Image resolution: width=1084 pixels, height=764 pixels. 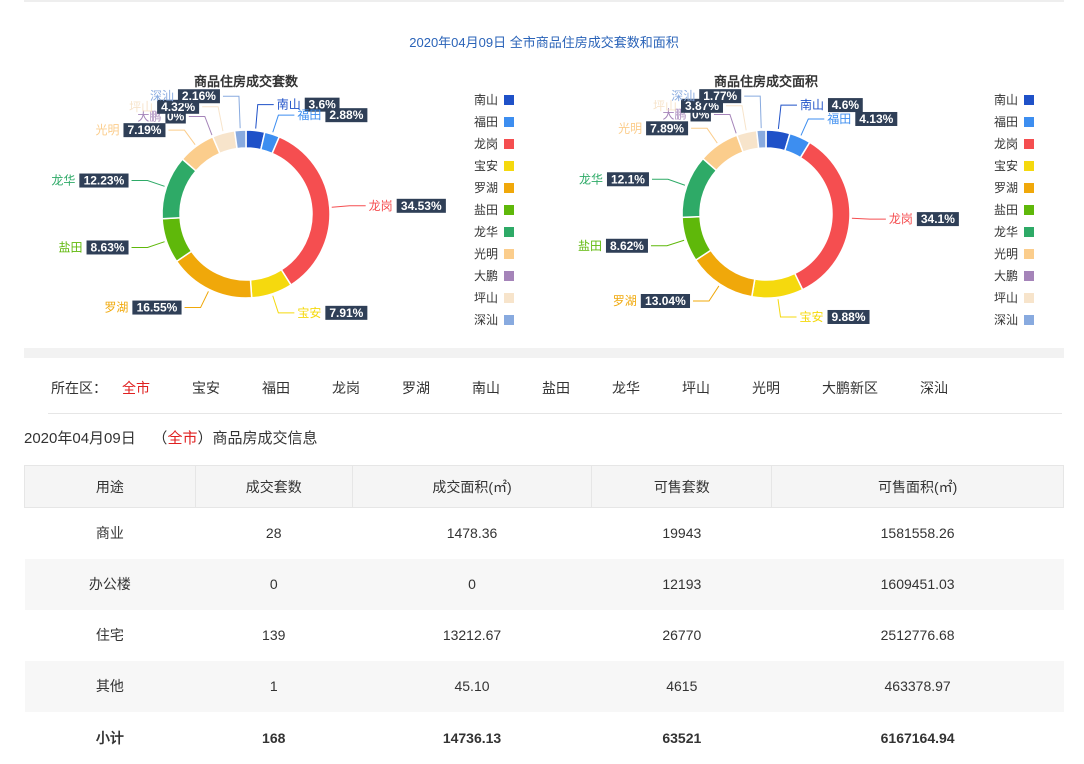 I want to click on legend-swatch-baoan, so click(x=509, y=166).